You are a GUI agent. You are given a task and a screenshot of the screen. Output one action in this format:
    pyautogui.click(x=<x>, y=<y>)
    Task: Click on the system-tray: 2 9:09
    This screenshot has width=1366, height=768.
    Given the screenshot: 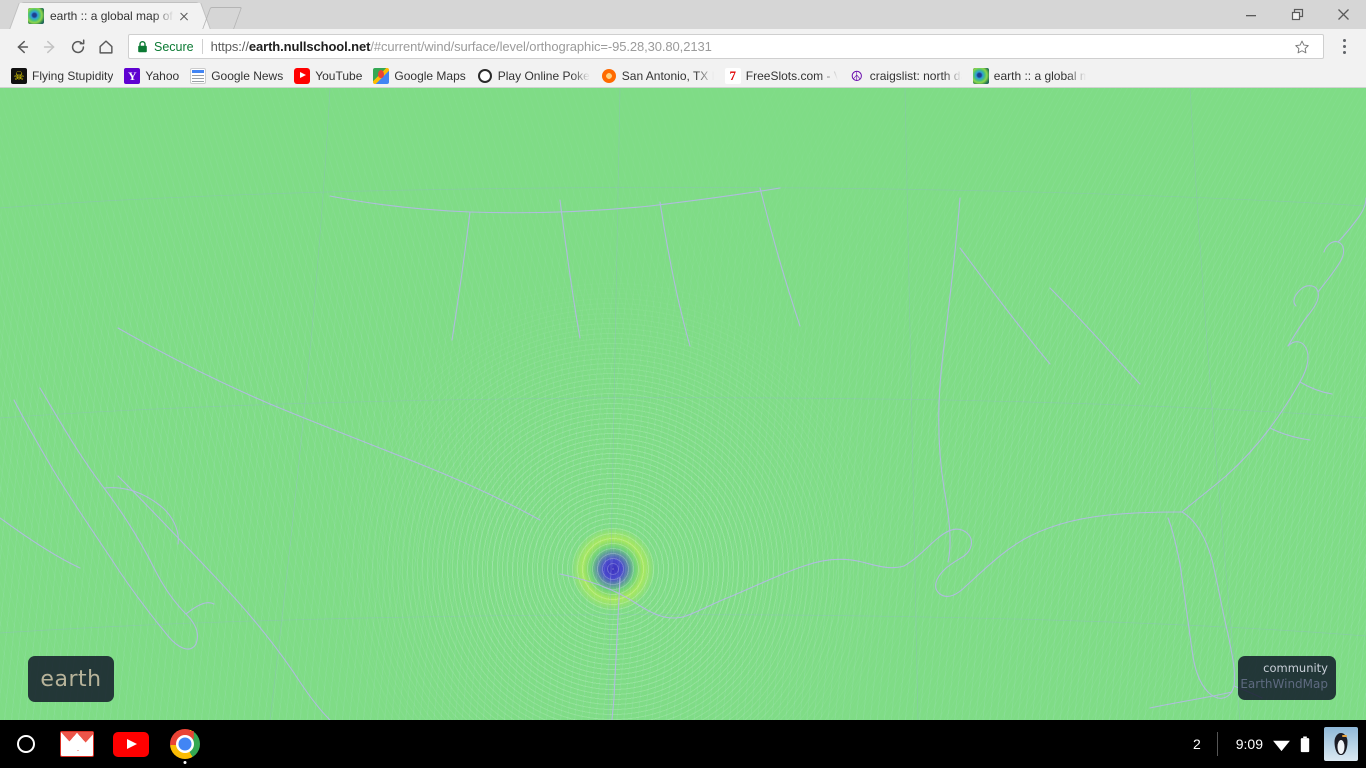 What is the action you would take?
    pyautogui.click(x=1271, y=744)
    